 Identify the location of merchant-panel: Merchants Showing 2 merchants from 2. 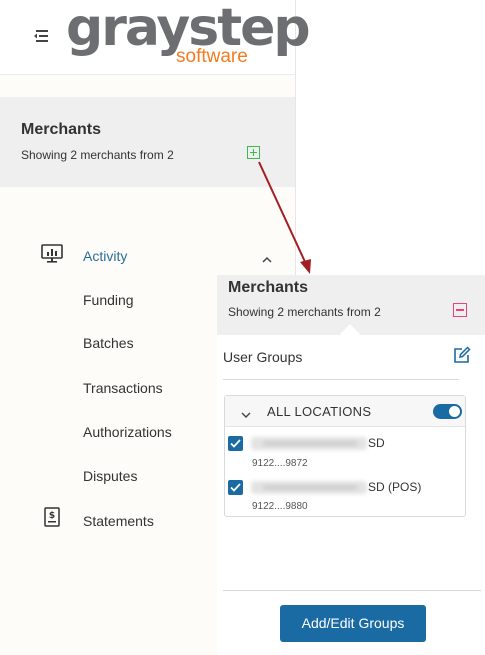
(147, 142).